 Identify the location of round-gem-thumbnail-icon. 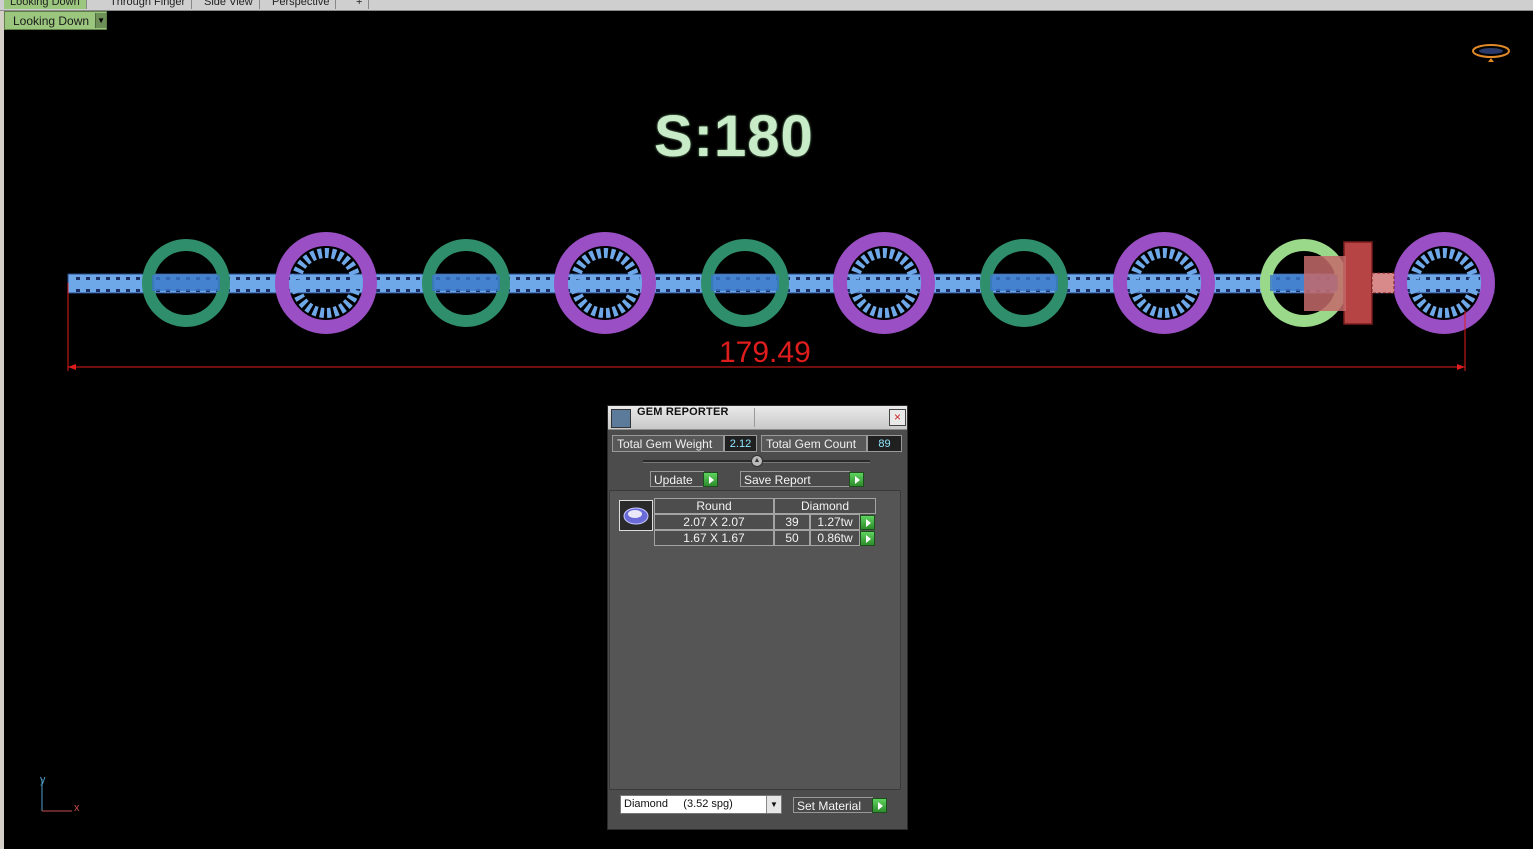
(636, 515).